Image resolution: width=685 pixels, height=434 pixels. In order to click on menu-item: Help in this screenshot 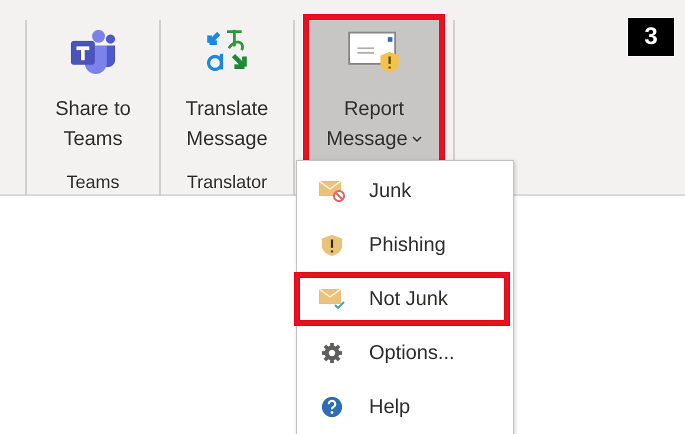, I will do `click(405, 407)`.